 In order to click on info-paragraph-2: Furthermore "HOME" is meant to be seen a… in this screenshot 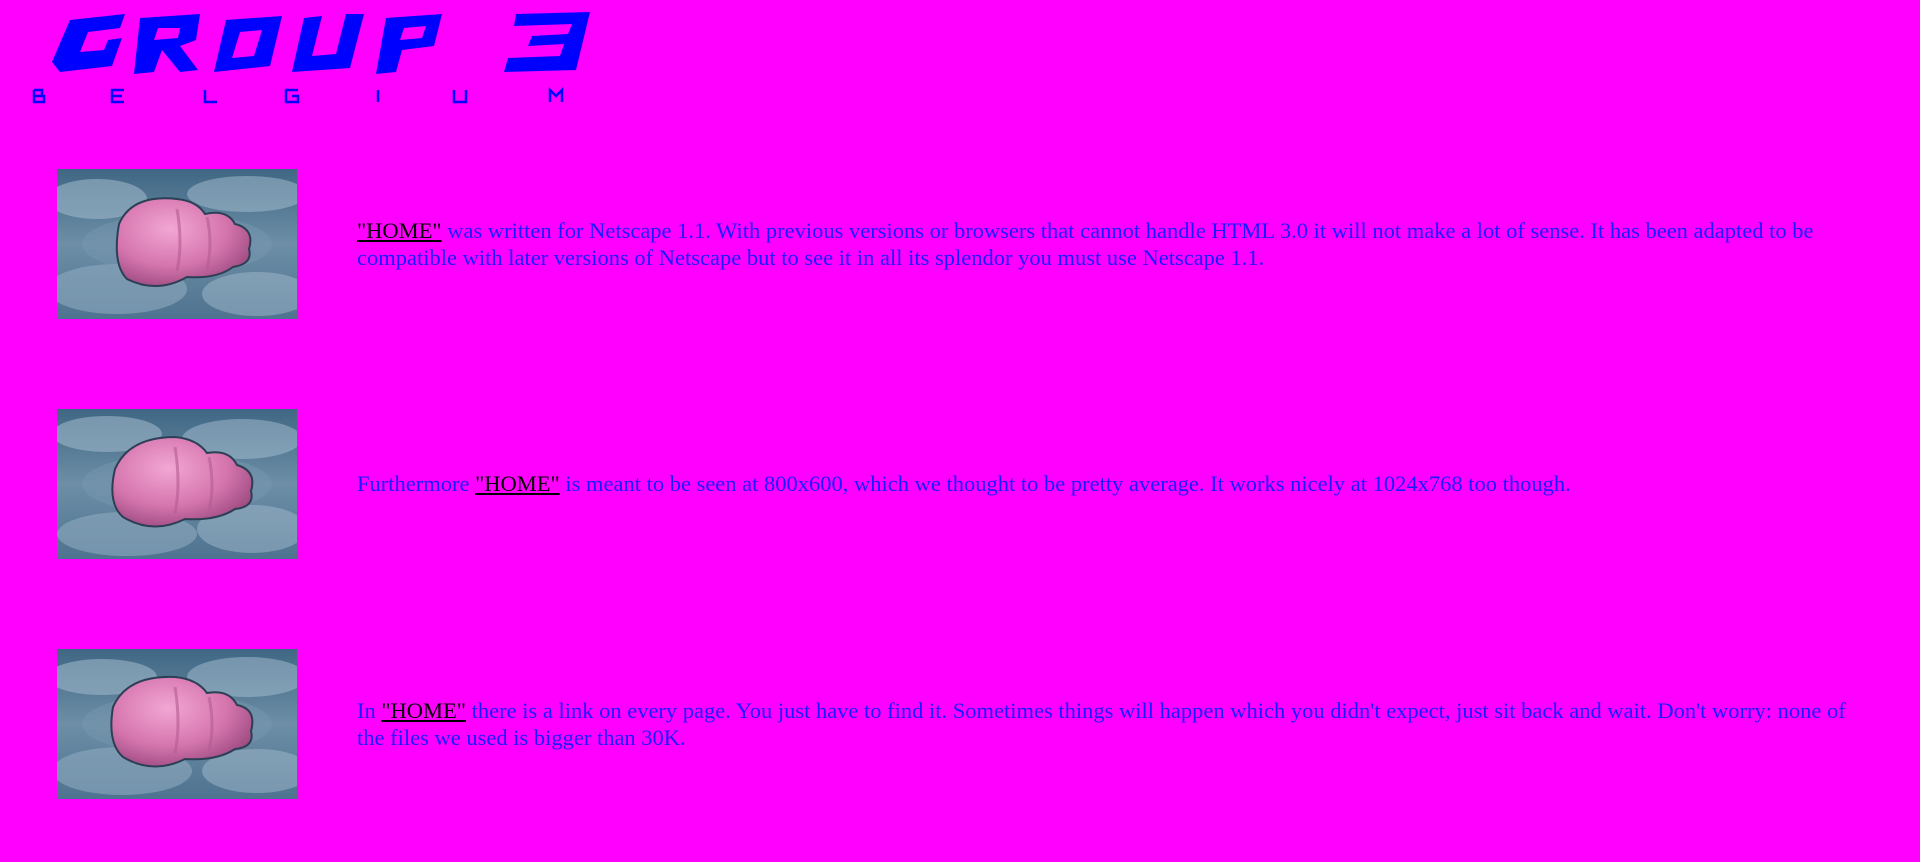, I will do `click(1112, 483)`.